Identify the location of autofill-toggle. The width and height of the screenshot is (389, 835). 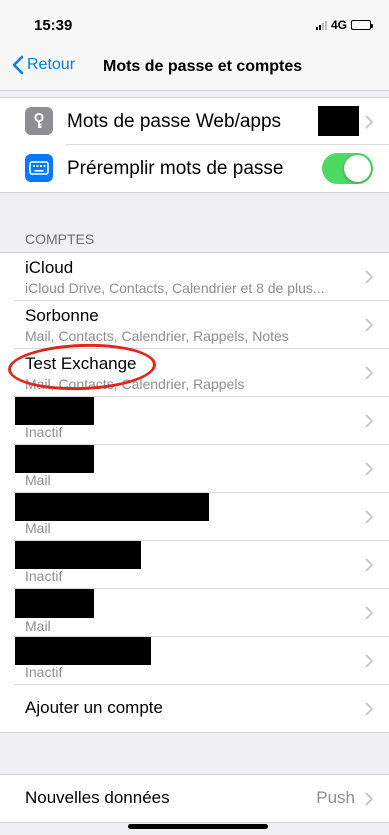
(347, 168).